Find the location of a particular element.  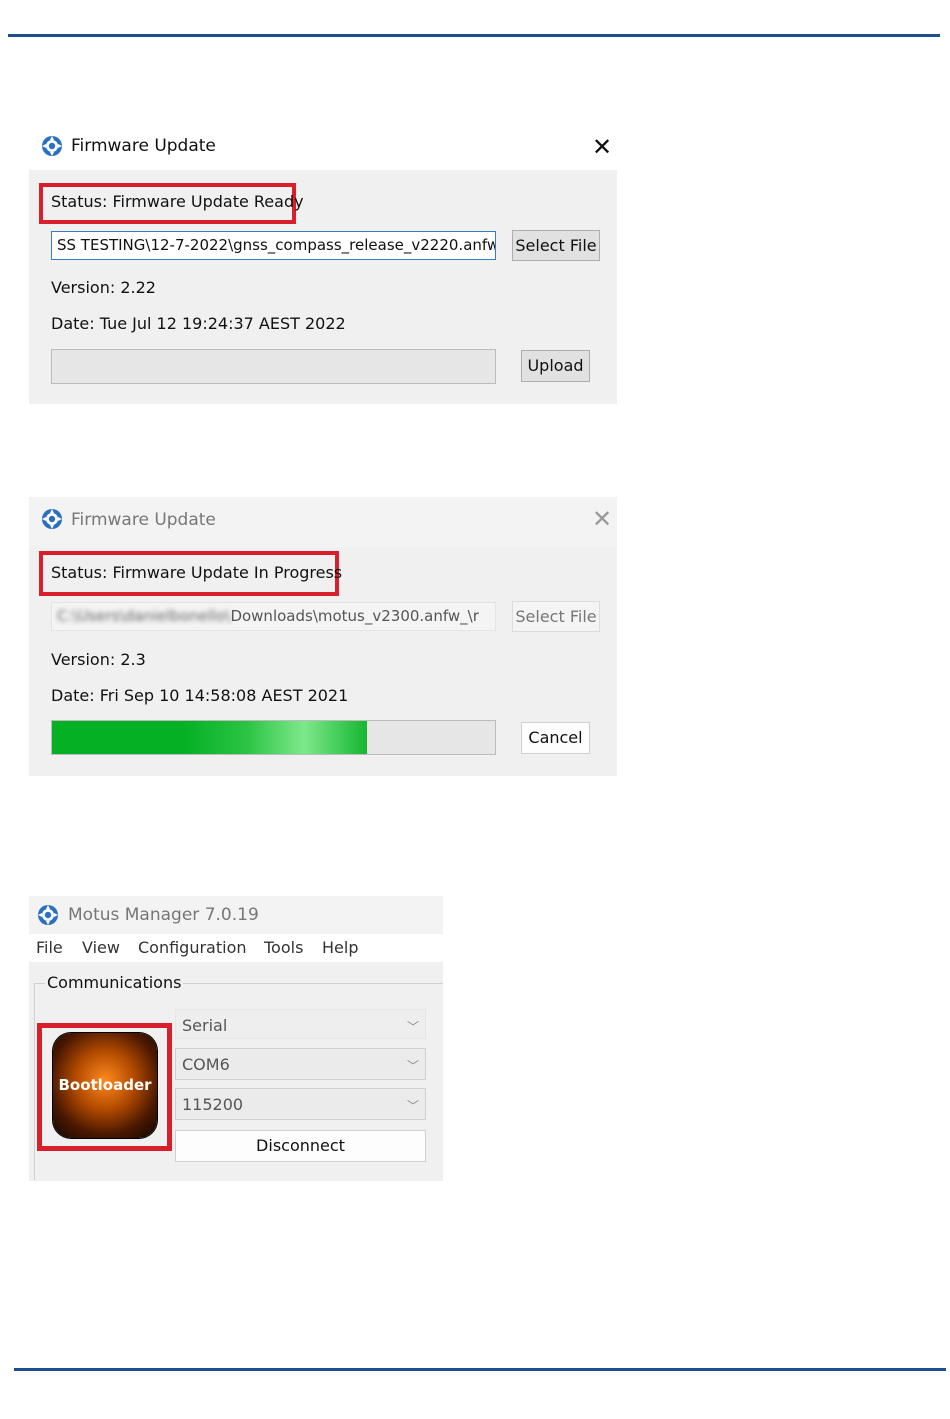

blurred-path-prefix: C:\Users\danielbonello\ is located at coordinates (144, 616).